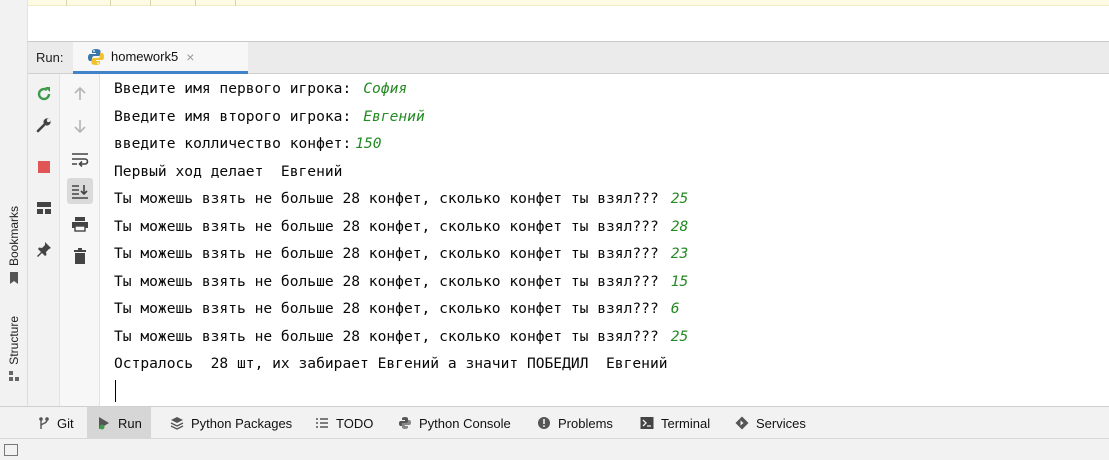 This screenshot has width=1109, height=460. What do you see at coordinates (104, 423) in the screenshot?
I see `run-icon` at bounding box center [104, 423].